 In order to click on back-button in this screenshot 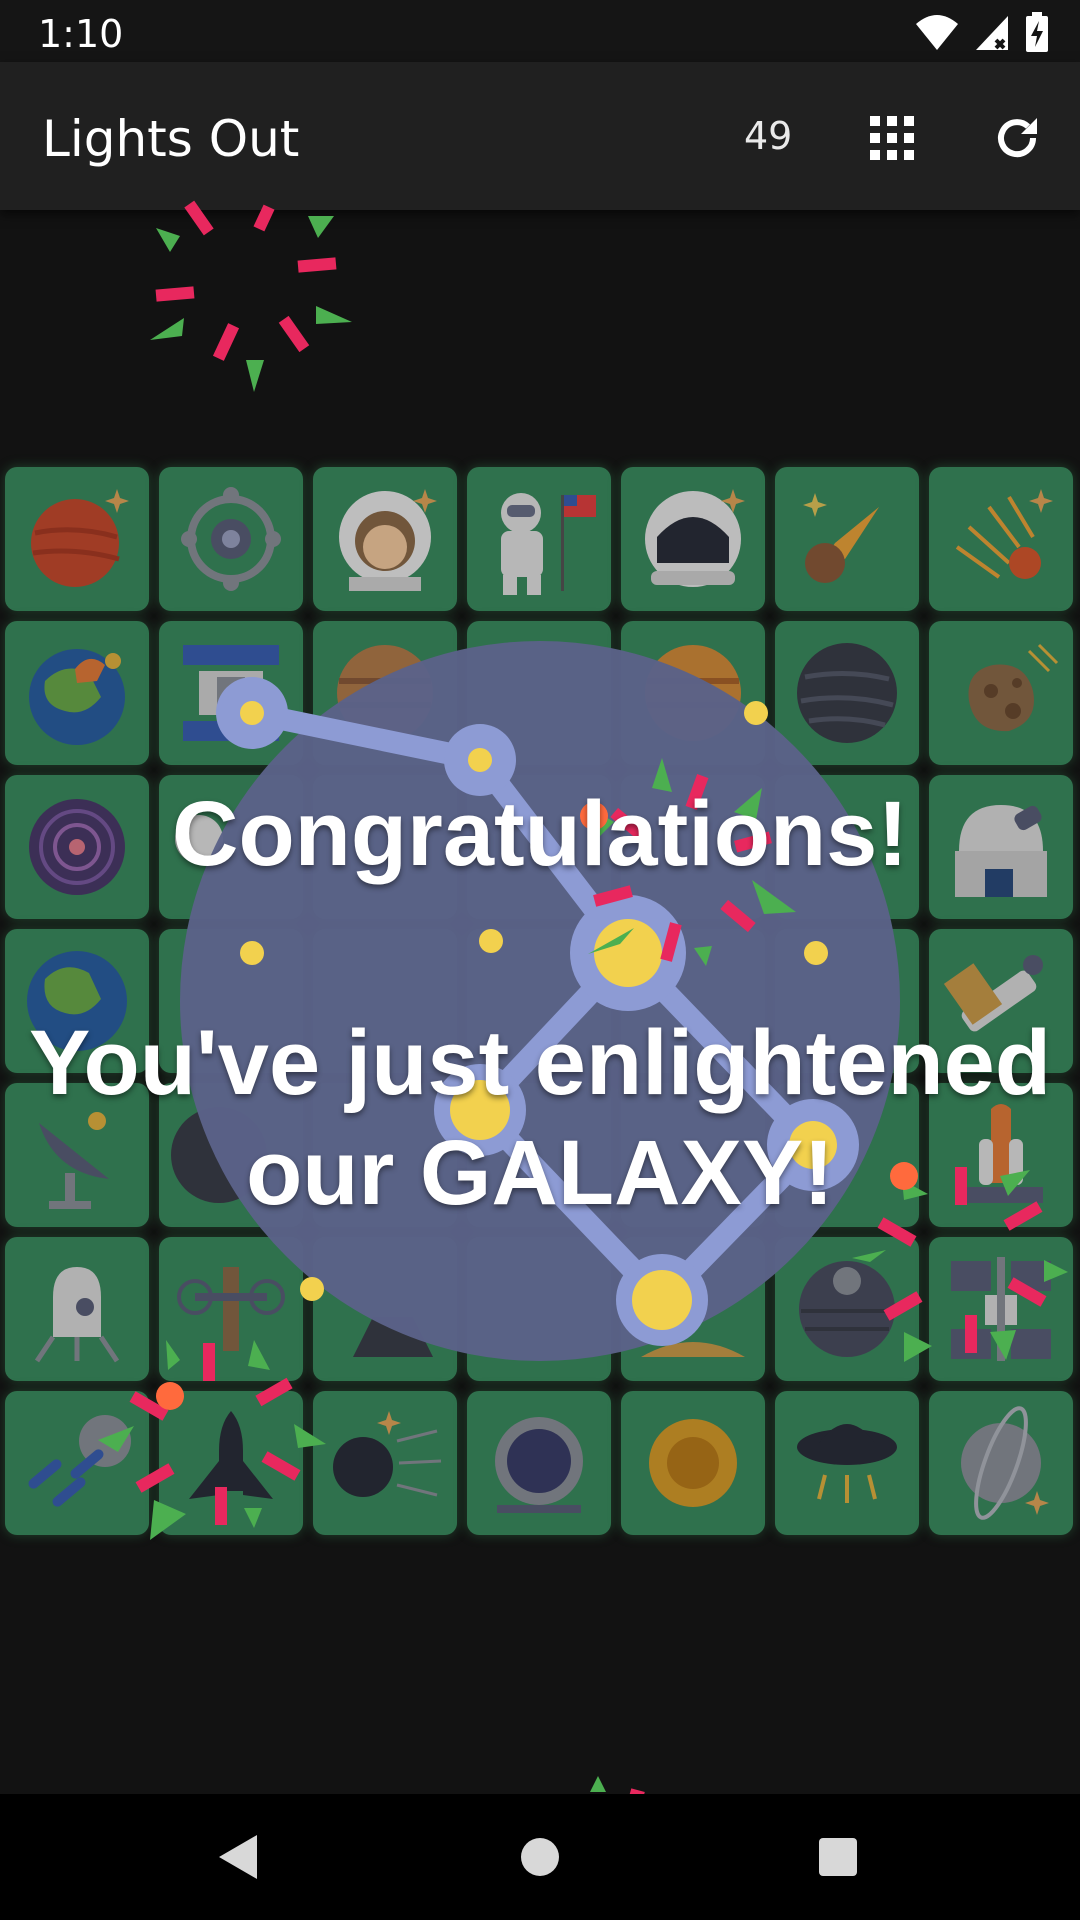, I will do `click(239, 1857)`.